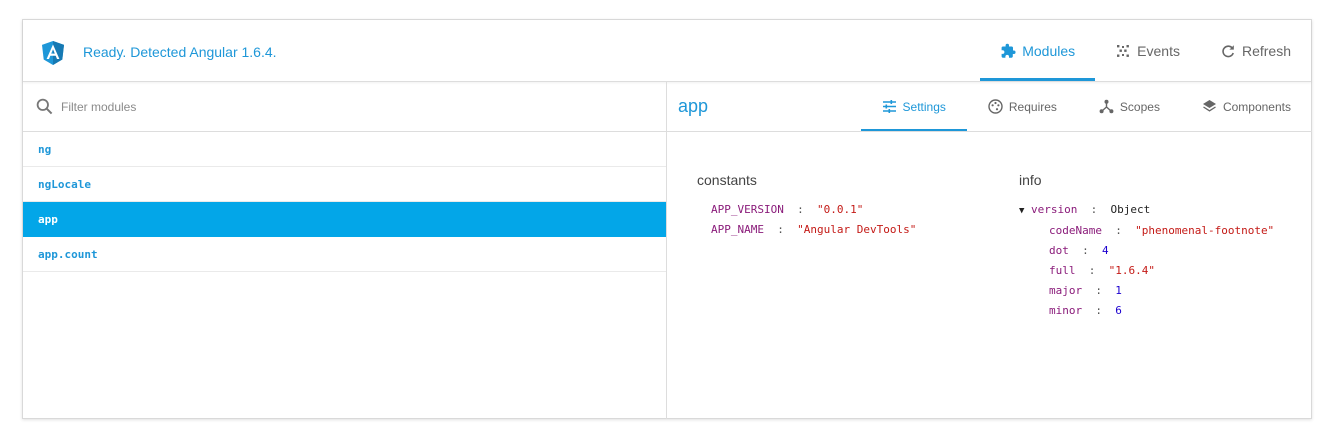 The height and width of the screenshot is (444, 1336). What do you see at coordinates (1131, 270) in the screenshot?
I see `info-value: "1.6.4"` at bounding box center [1131, 270].